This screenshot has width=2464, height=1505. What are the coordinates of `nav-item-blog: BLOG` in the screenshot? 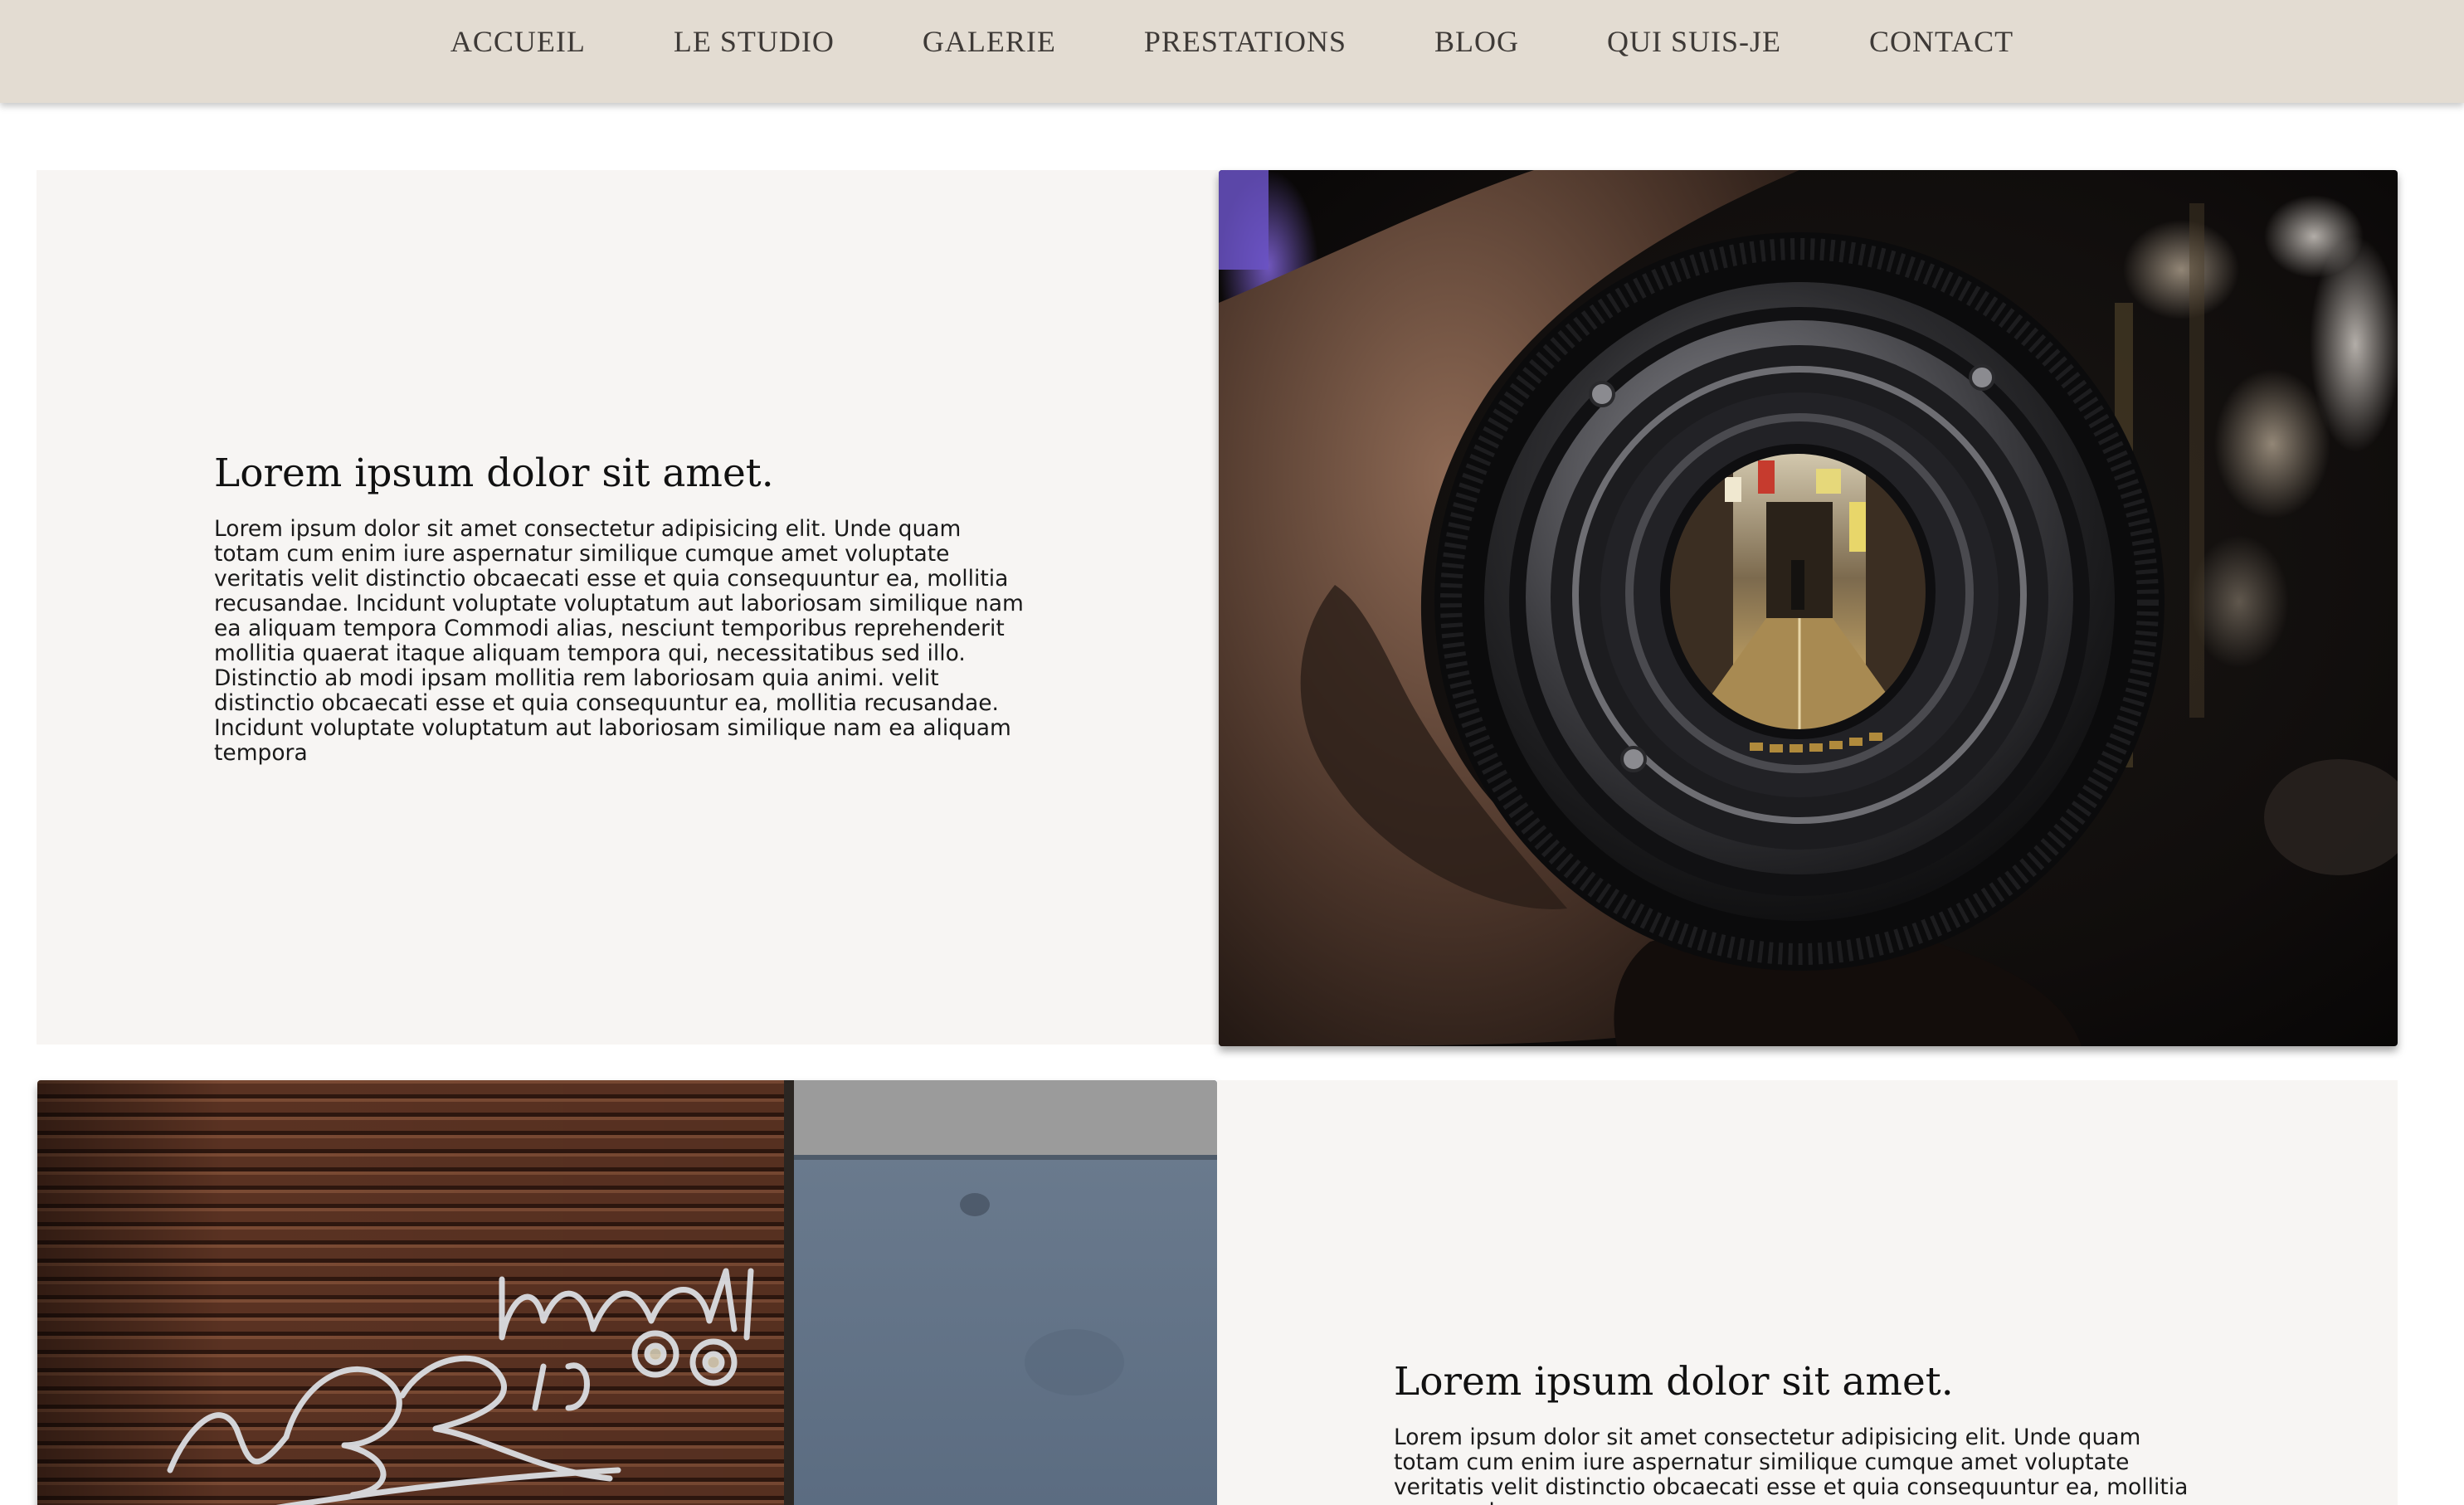 It's located at (1476, 41).